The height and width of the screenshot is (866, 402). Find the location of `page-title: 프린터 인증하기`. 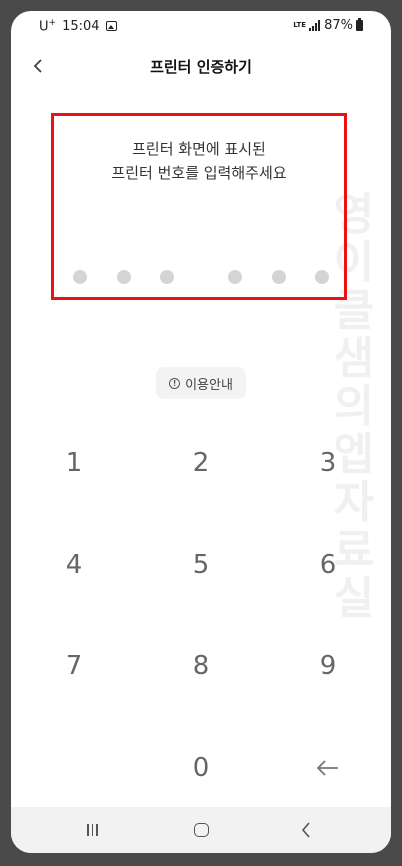

page-title: 프린터 인증하기 is located at coordinates (201, 67).